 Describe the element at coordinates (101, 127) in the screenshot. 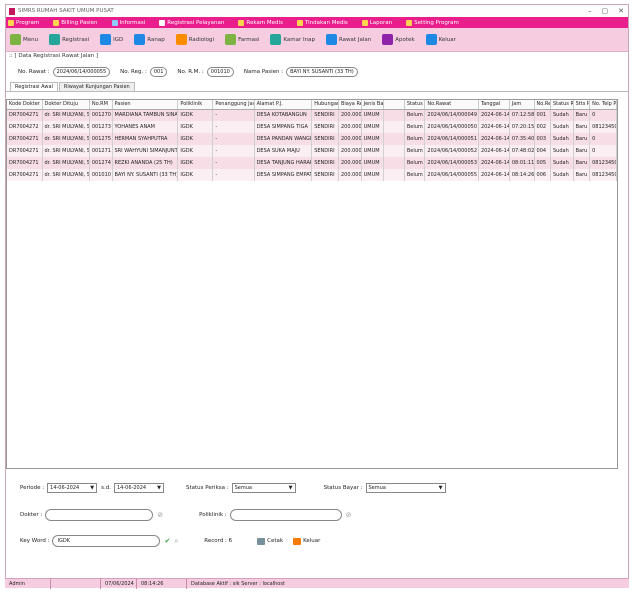

I see `table-cell: 001273` at that location.